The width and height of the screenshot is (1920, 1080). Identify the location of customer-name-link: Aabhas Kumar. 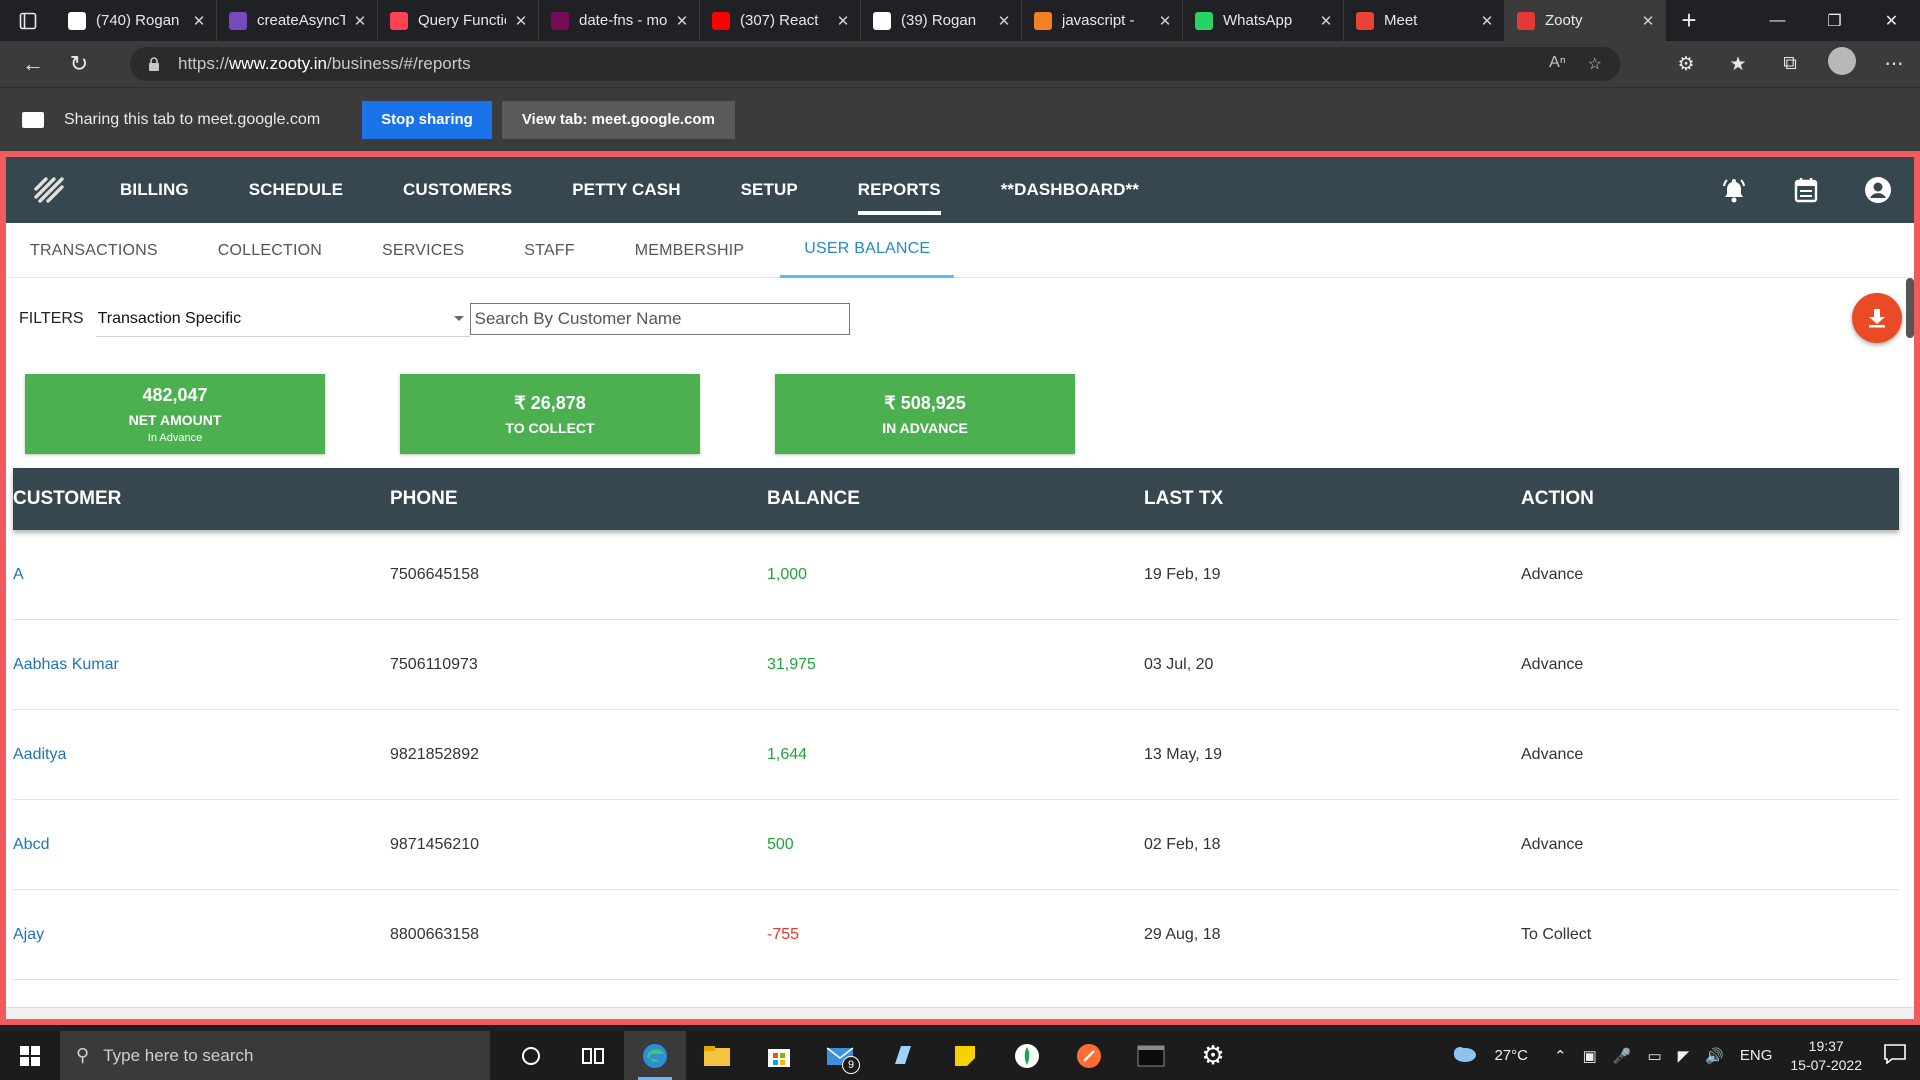
(201, 665).